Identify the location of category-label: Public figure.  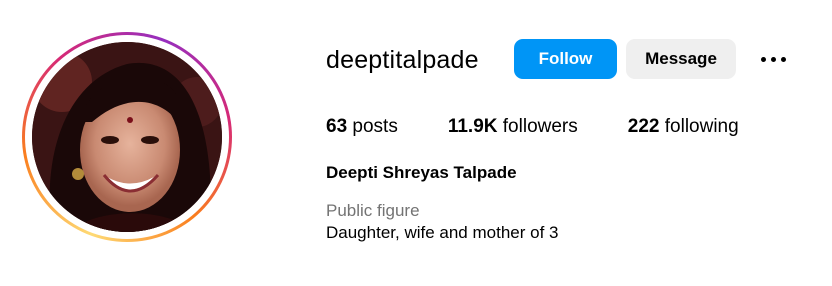
(373, 210).